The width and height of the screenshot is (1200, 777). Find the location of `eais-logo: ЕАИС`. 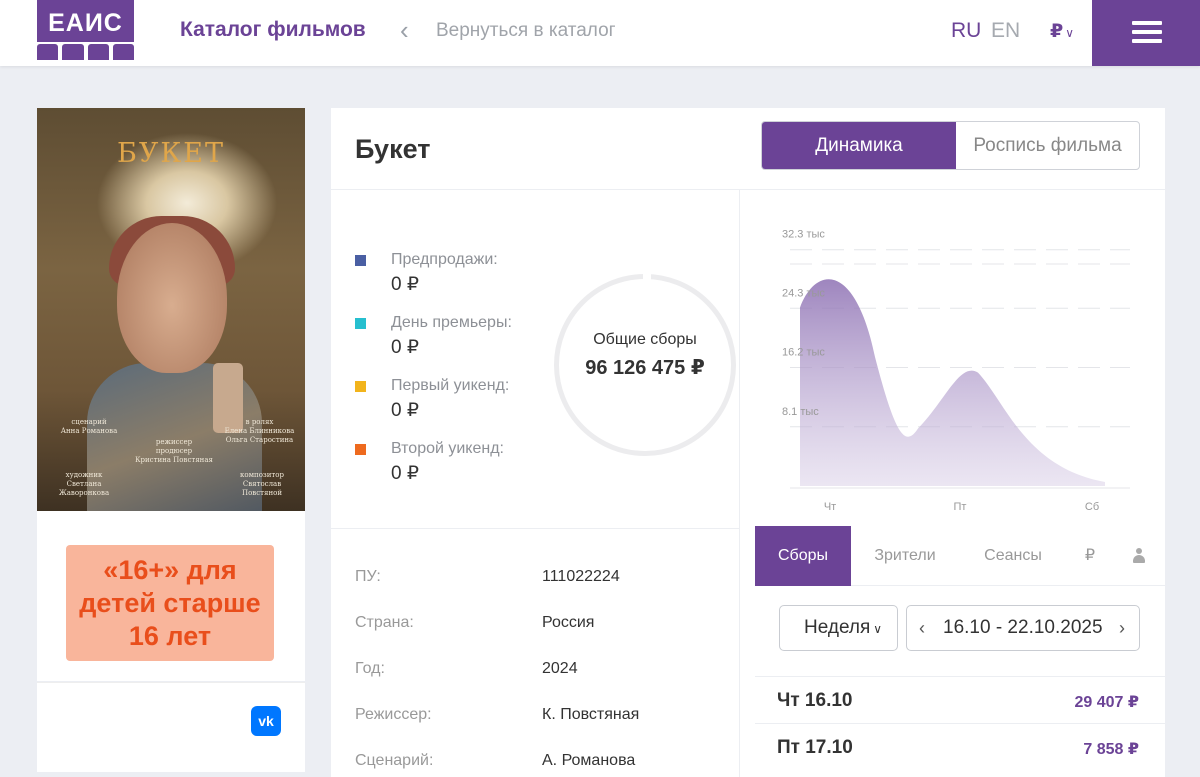

eais-logo: ЕАИС is located at coordinates (85, 30).